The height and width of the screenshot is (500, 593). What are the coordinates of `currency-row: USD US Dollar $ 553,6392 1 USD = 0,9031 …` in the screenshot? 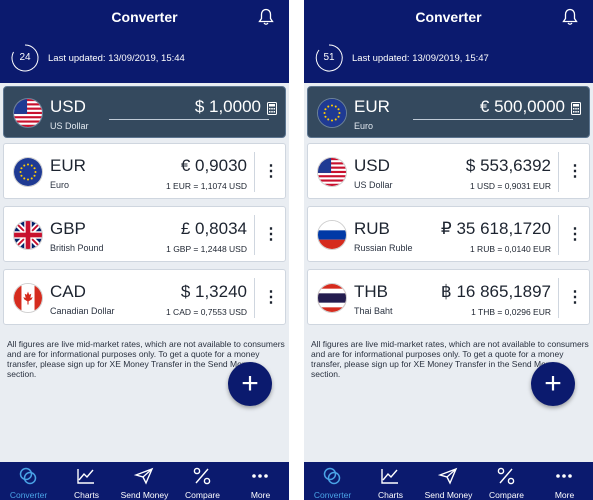 It's located at (448, 171).